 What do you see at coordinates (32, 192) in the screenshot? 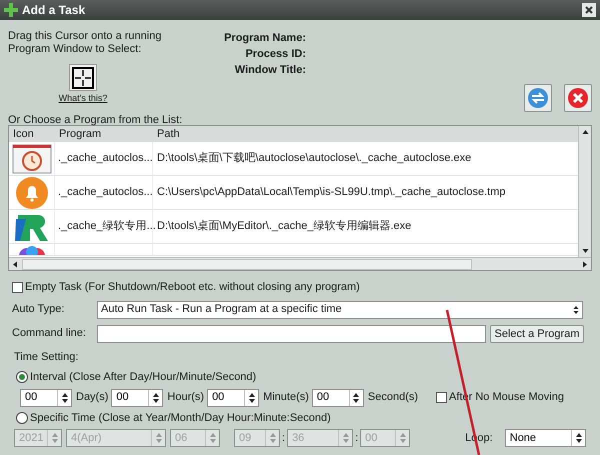
I see `bell-icon` at bounding box center [32, 192].